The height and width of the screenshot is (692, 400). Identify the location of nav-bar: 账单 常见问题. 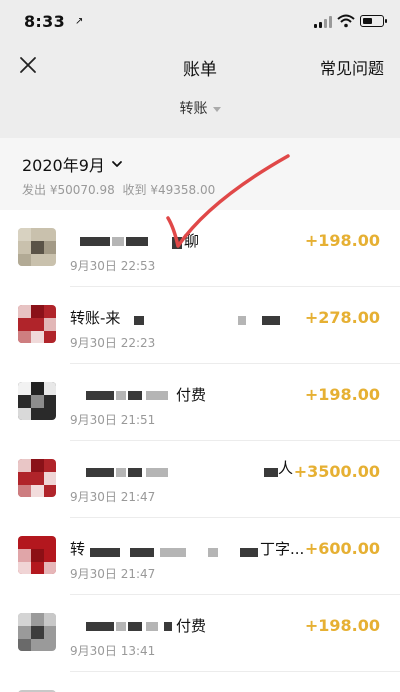
(200, 66).